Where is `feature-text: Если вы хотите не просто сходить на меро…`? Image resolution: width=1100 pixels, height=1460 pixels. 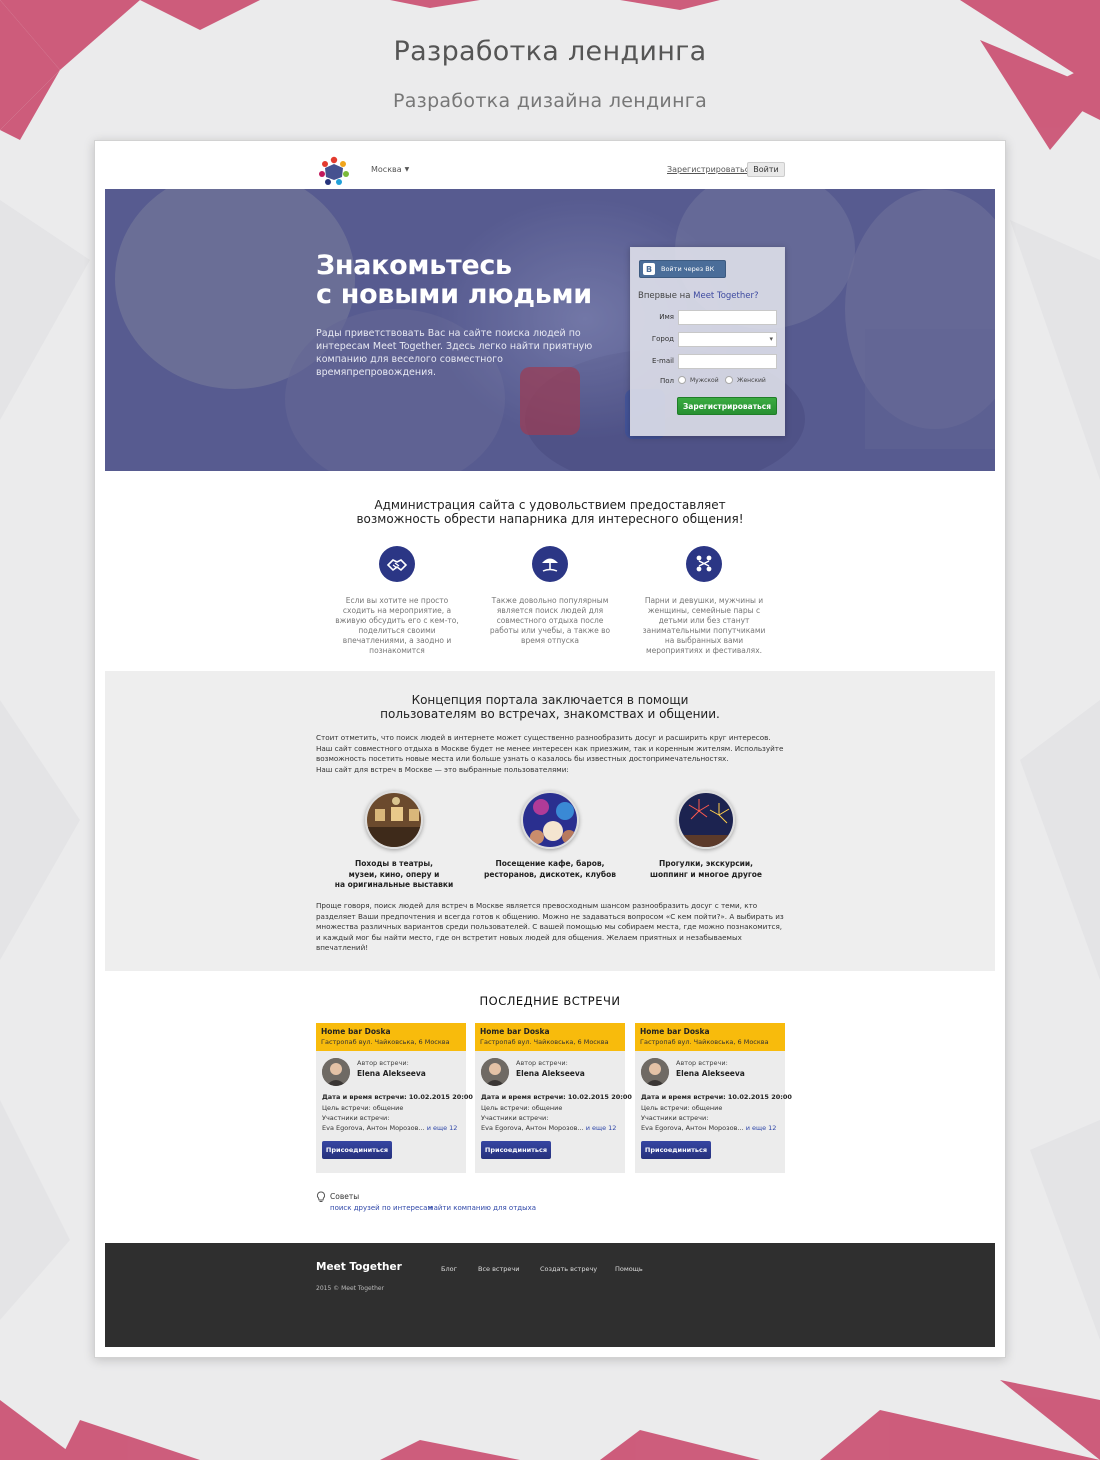 feature-text: Если вы хотите не просто сходить на меро… is located at coordinates (397, 625).